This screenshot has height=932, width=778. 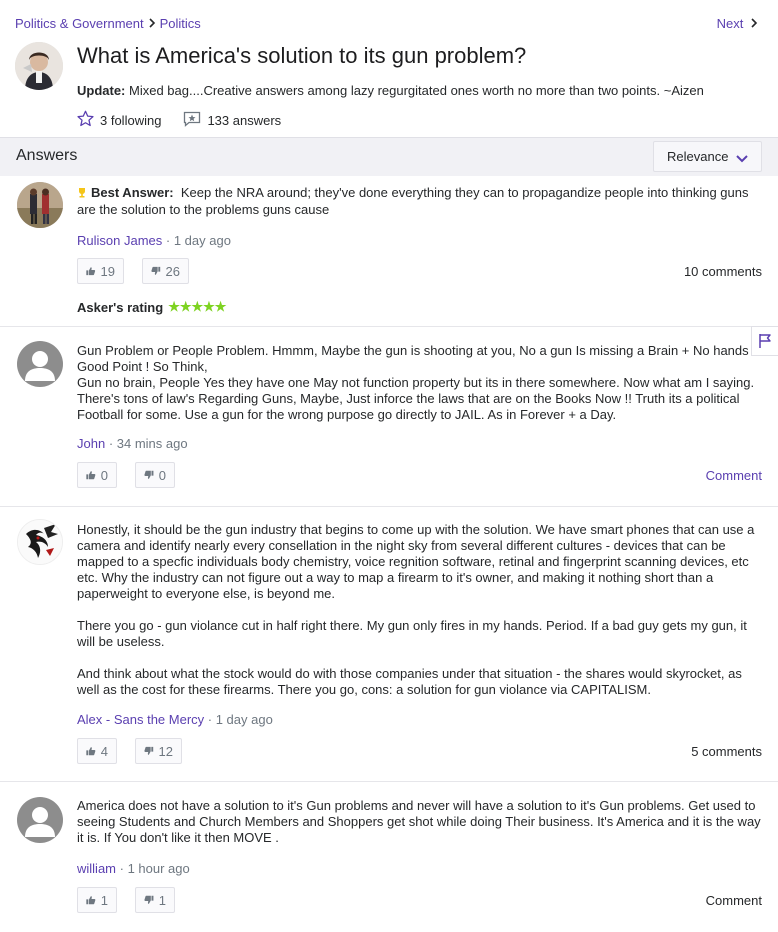 What do you see at coordinates (104, 751) in the screenshot?
I see `upvote-count: 4` at bounding box center [104, 751].